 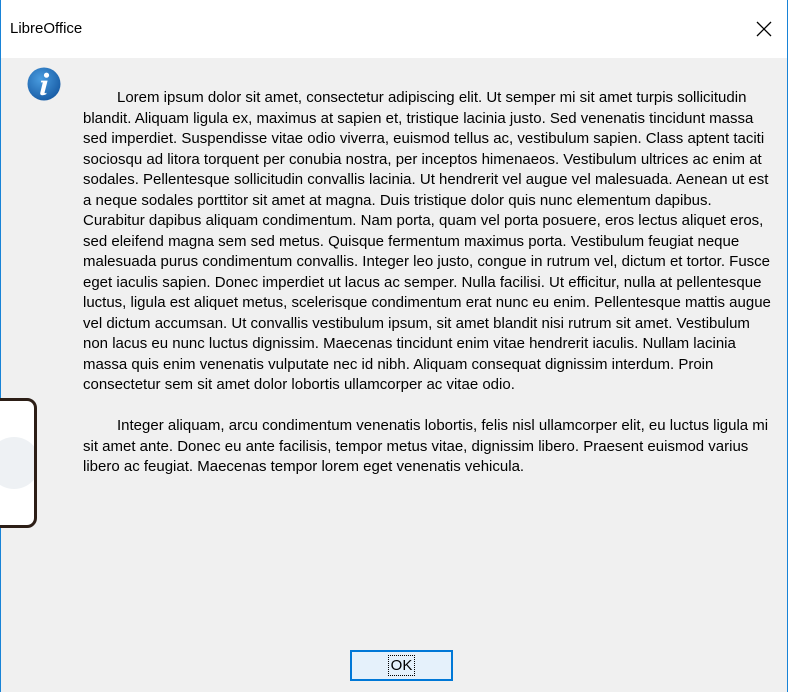 I want to click on info-icon, so click(x=44, y=84).